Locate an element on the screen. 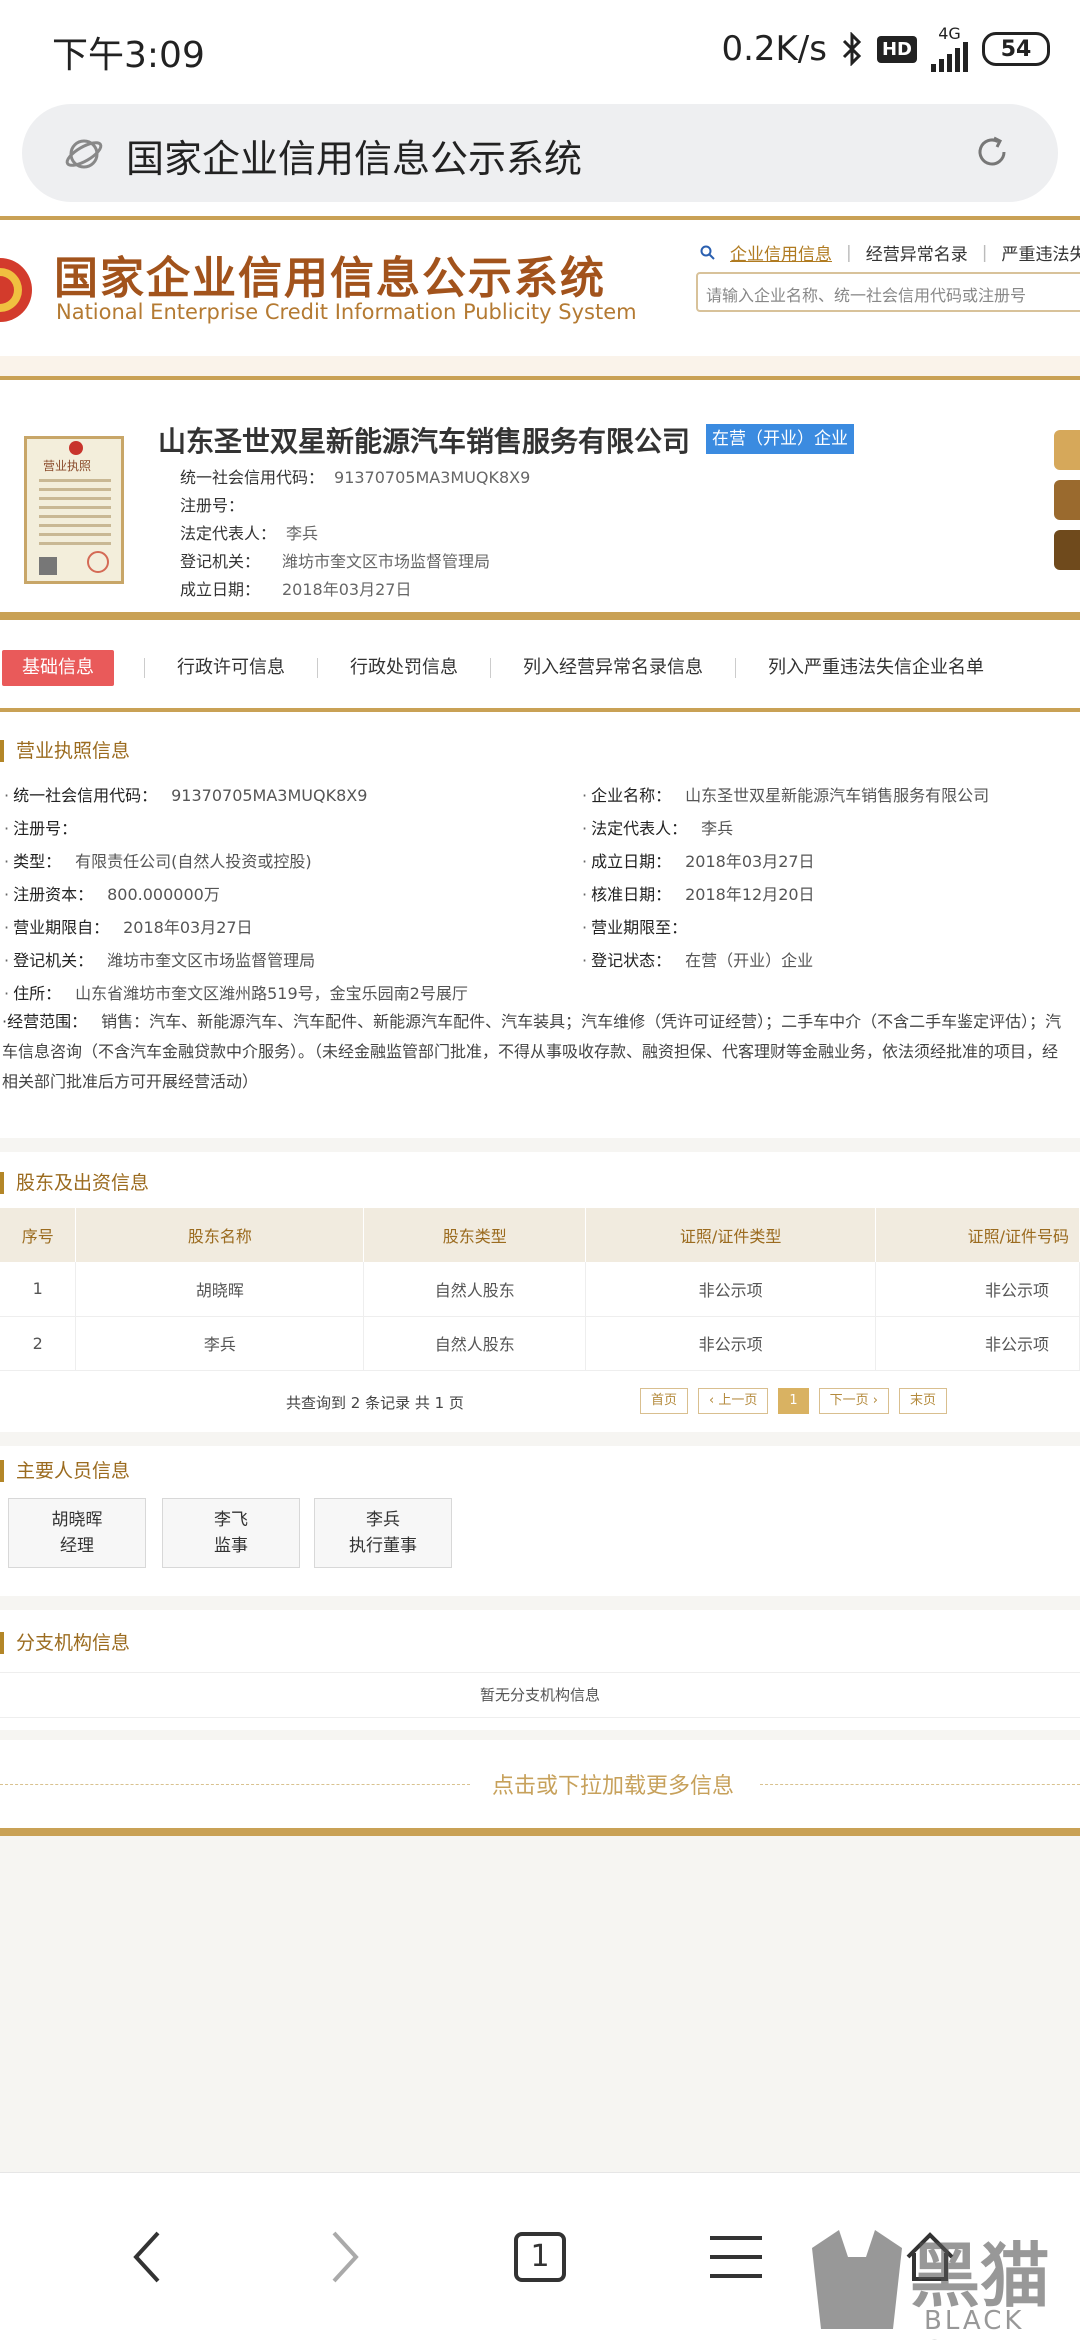  chevron-left-icon is located at coordinates (146, 2257).